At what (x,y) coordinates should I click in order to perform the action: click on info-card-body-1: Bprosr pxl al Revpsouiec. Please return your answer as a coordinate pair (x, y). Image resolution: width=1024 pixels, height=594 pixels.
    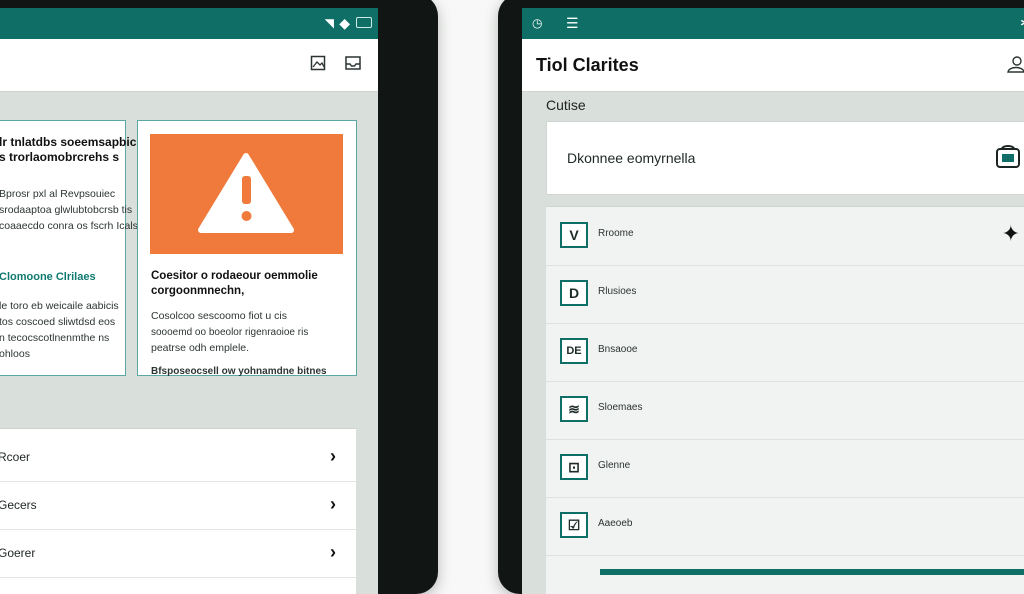
    Looking at the image, I should click on (58, 194).